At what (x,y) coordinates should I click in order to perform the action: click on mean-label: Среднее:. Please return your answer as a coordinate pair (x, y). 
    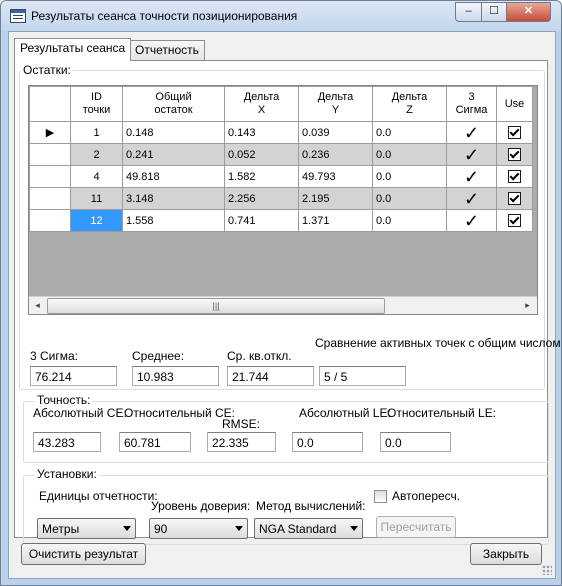
    Looking at the image, I should click on (158, 356).